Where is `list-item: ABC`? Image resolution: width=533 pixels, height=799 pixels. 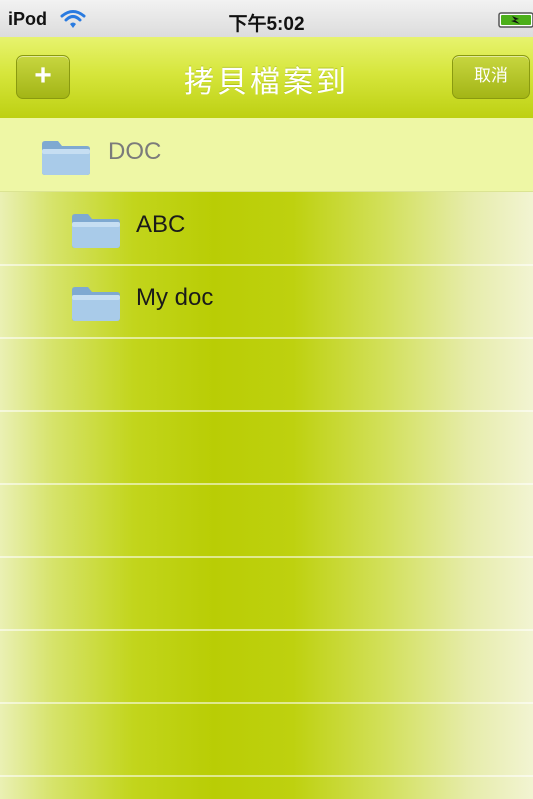 list-item: ABC is located at coordinates (266, 228).